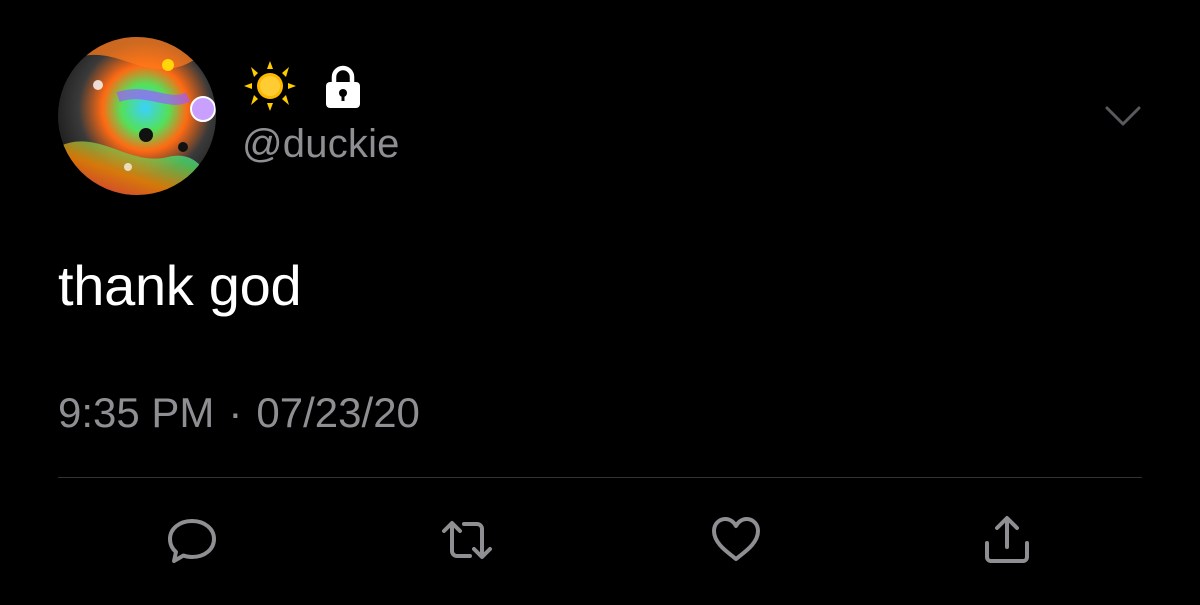 Image resolution: width=1200 pixels, height=605 pixels. I want to click on like-icon, so click(736, 539).